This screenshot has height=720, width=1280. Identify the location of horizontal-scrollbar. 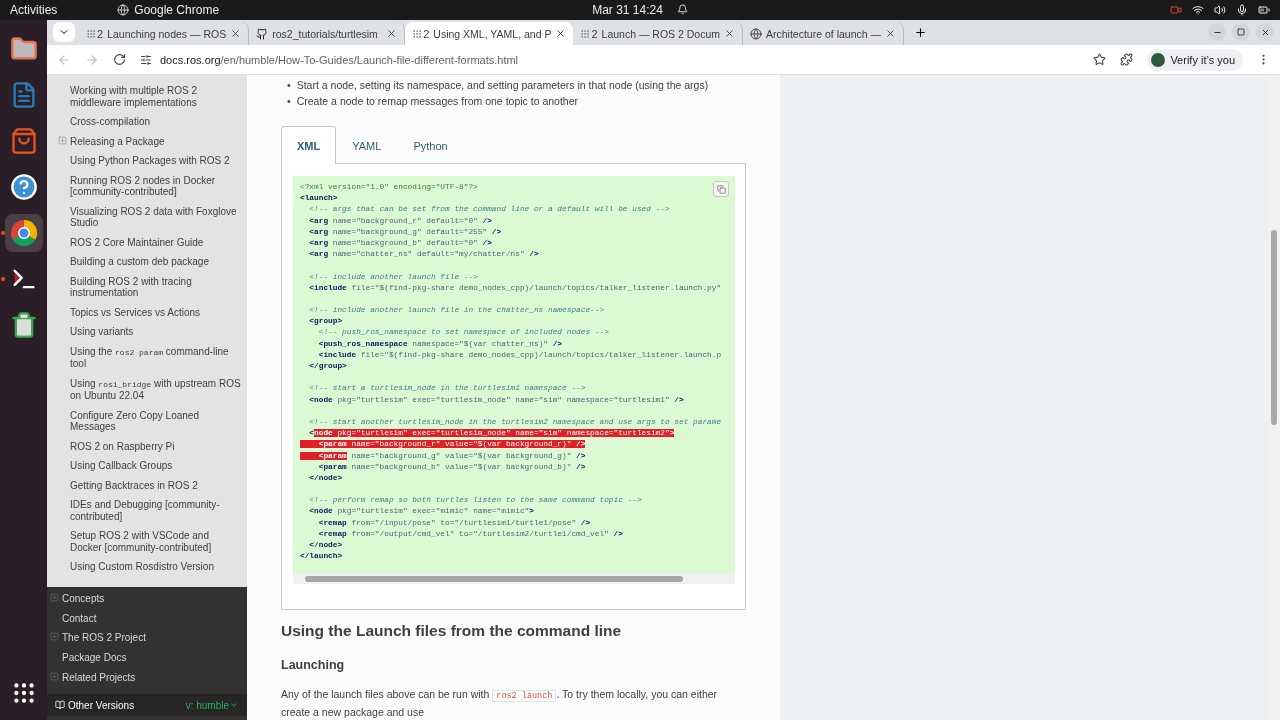
(514, 578).